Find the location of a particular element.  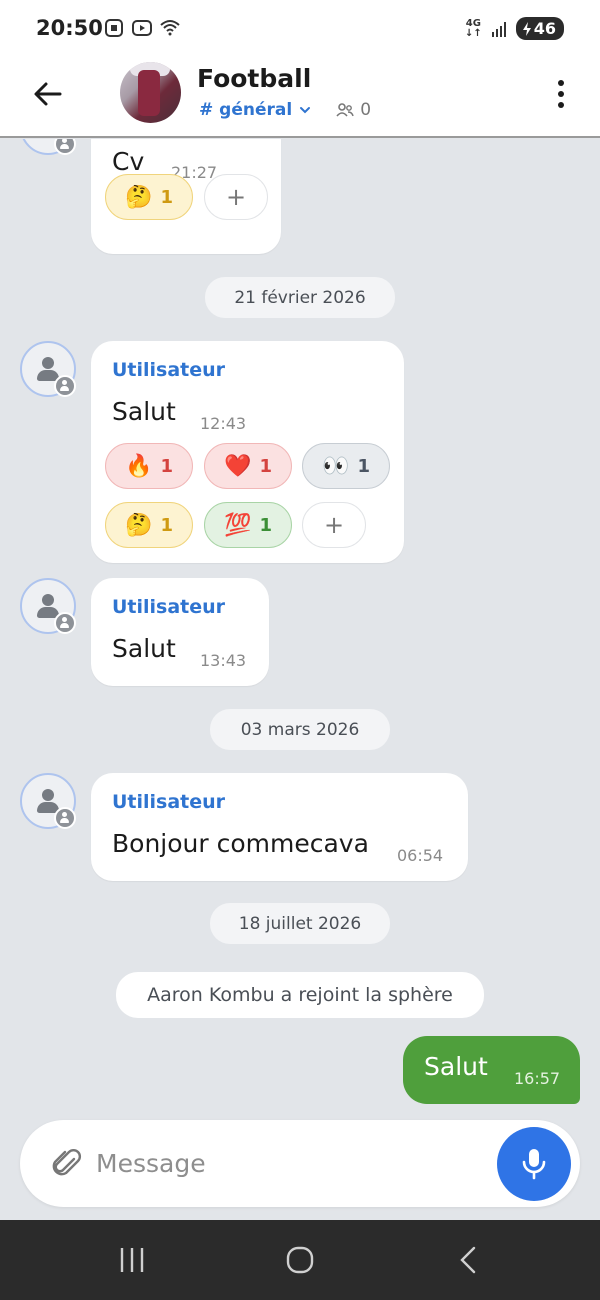

reaction-chip: 👀 1 is located at coordinates (346, 466).